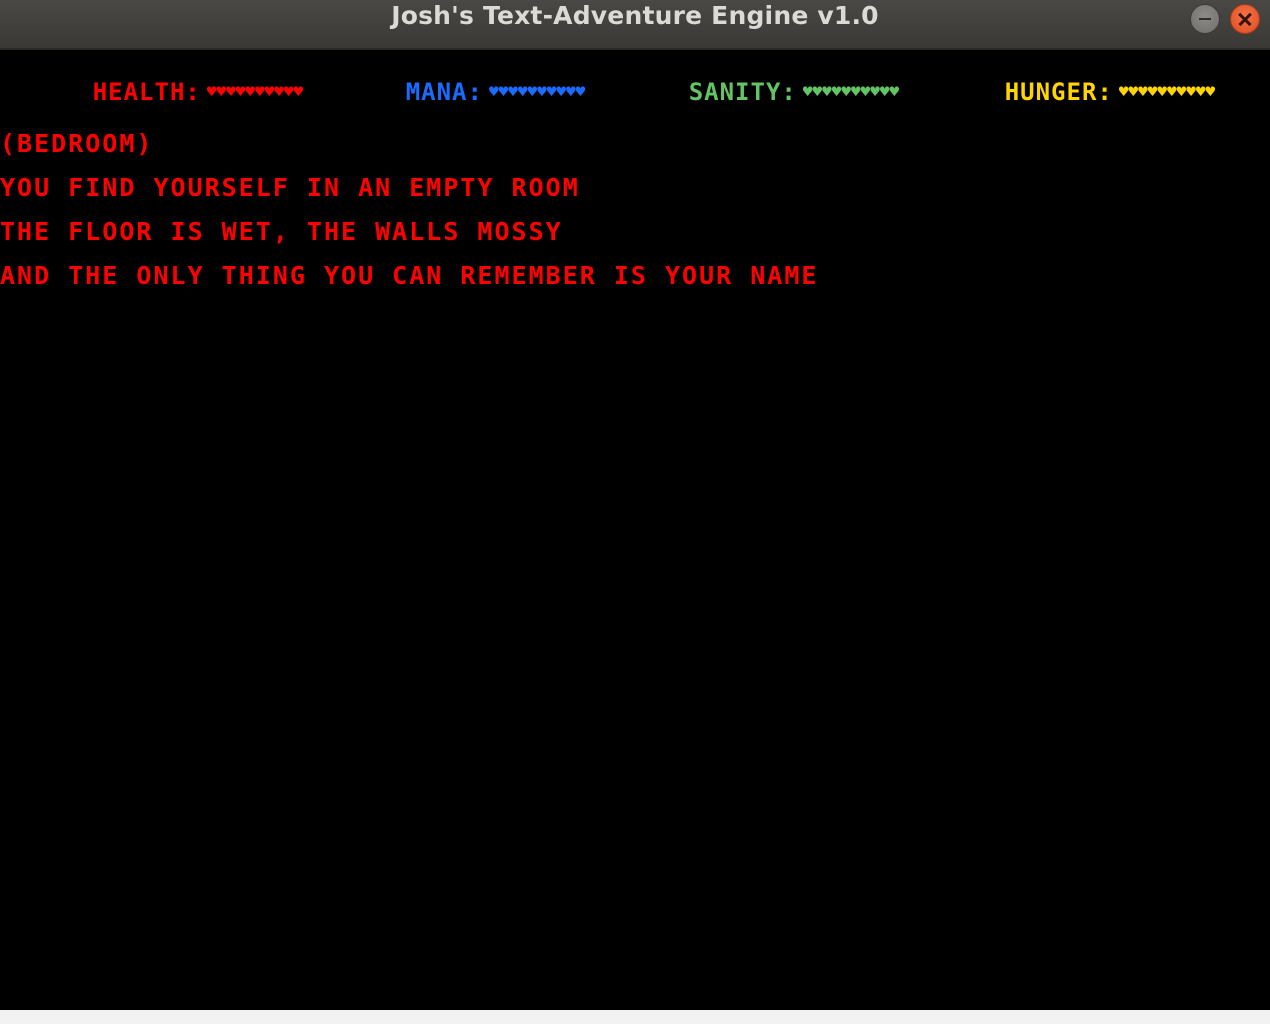  I want to click on mana-hearts-icon: ♥♥♥♥♥♥♥♥♥♥, so click(537, 91).